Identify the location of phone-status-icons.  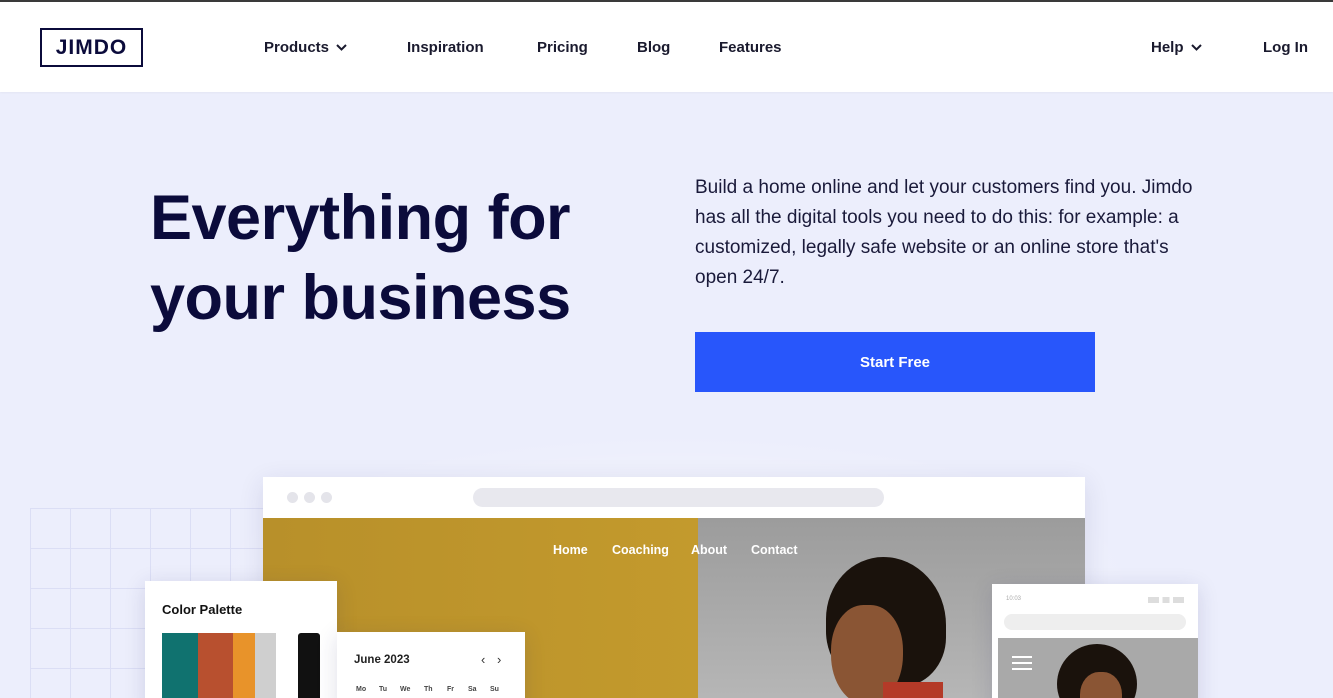
(1166, 600).